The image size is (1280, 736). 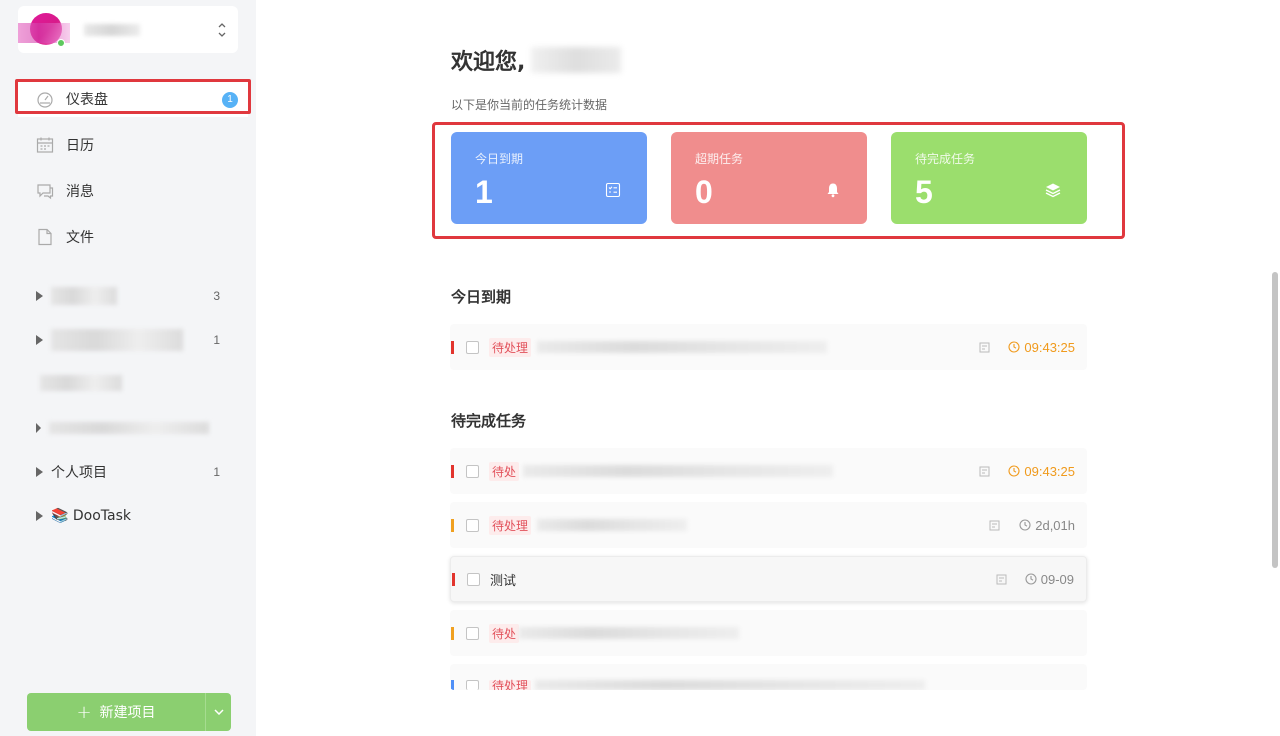 What do you see at coordinates (136, 516) in the screenshot?
I see `project-item-dootask: 📚 DooTask` at bounding box center [136, 516].